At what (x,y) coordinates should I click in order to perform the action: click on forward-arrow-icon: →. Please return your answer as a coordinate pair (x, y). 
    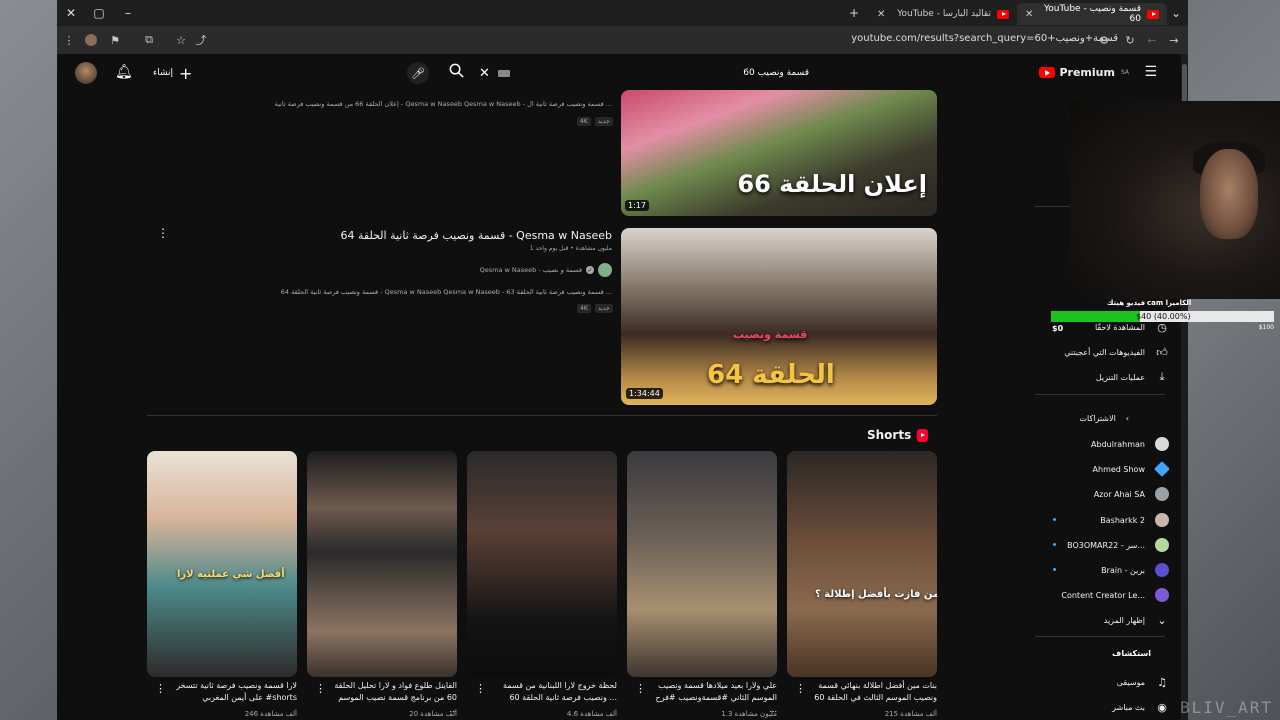
    Looking at the image, I should click on (1174, 40).